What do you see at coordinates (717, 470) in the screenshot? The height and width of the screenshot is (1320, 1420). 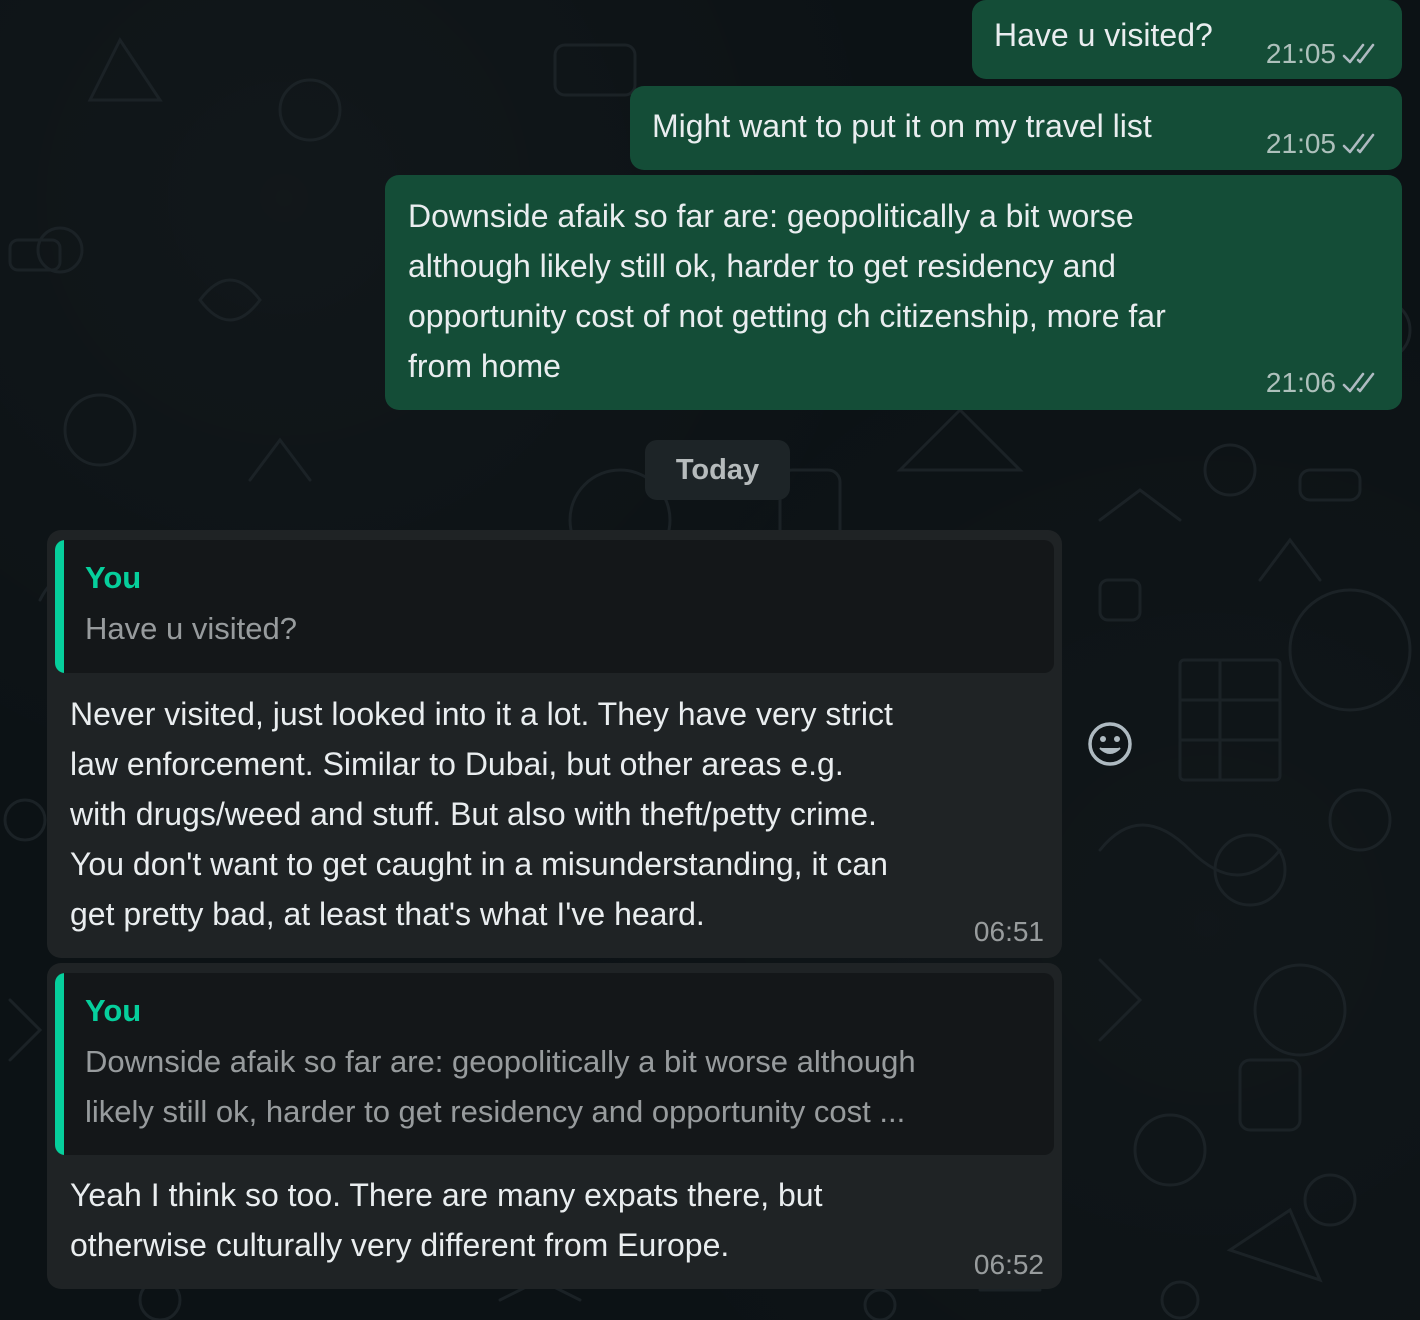 I see `day-separator: Today` at bounding box center [717, 470].